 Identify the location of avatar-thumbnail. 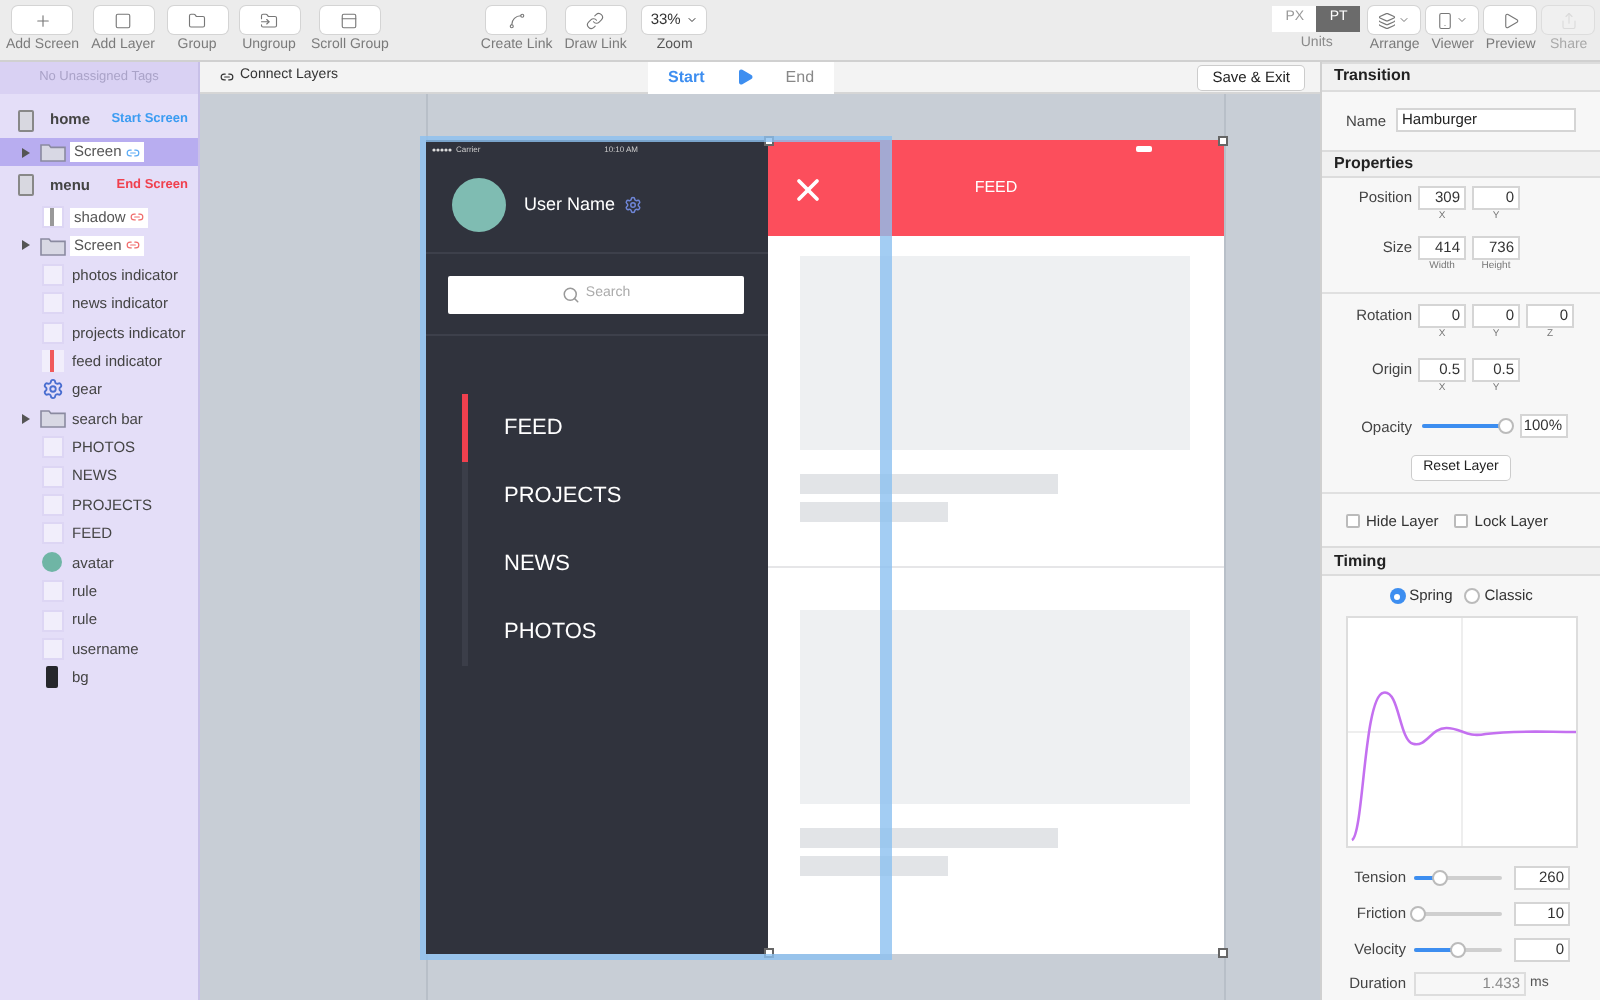
(52, 562).